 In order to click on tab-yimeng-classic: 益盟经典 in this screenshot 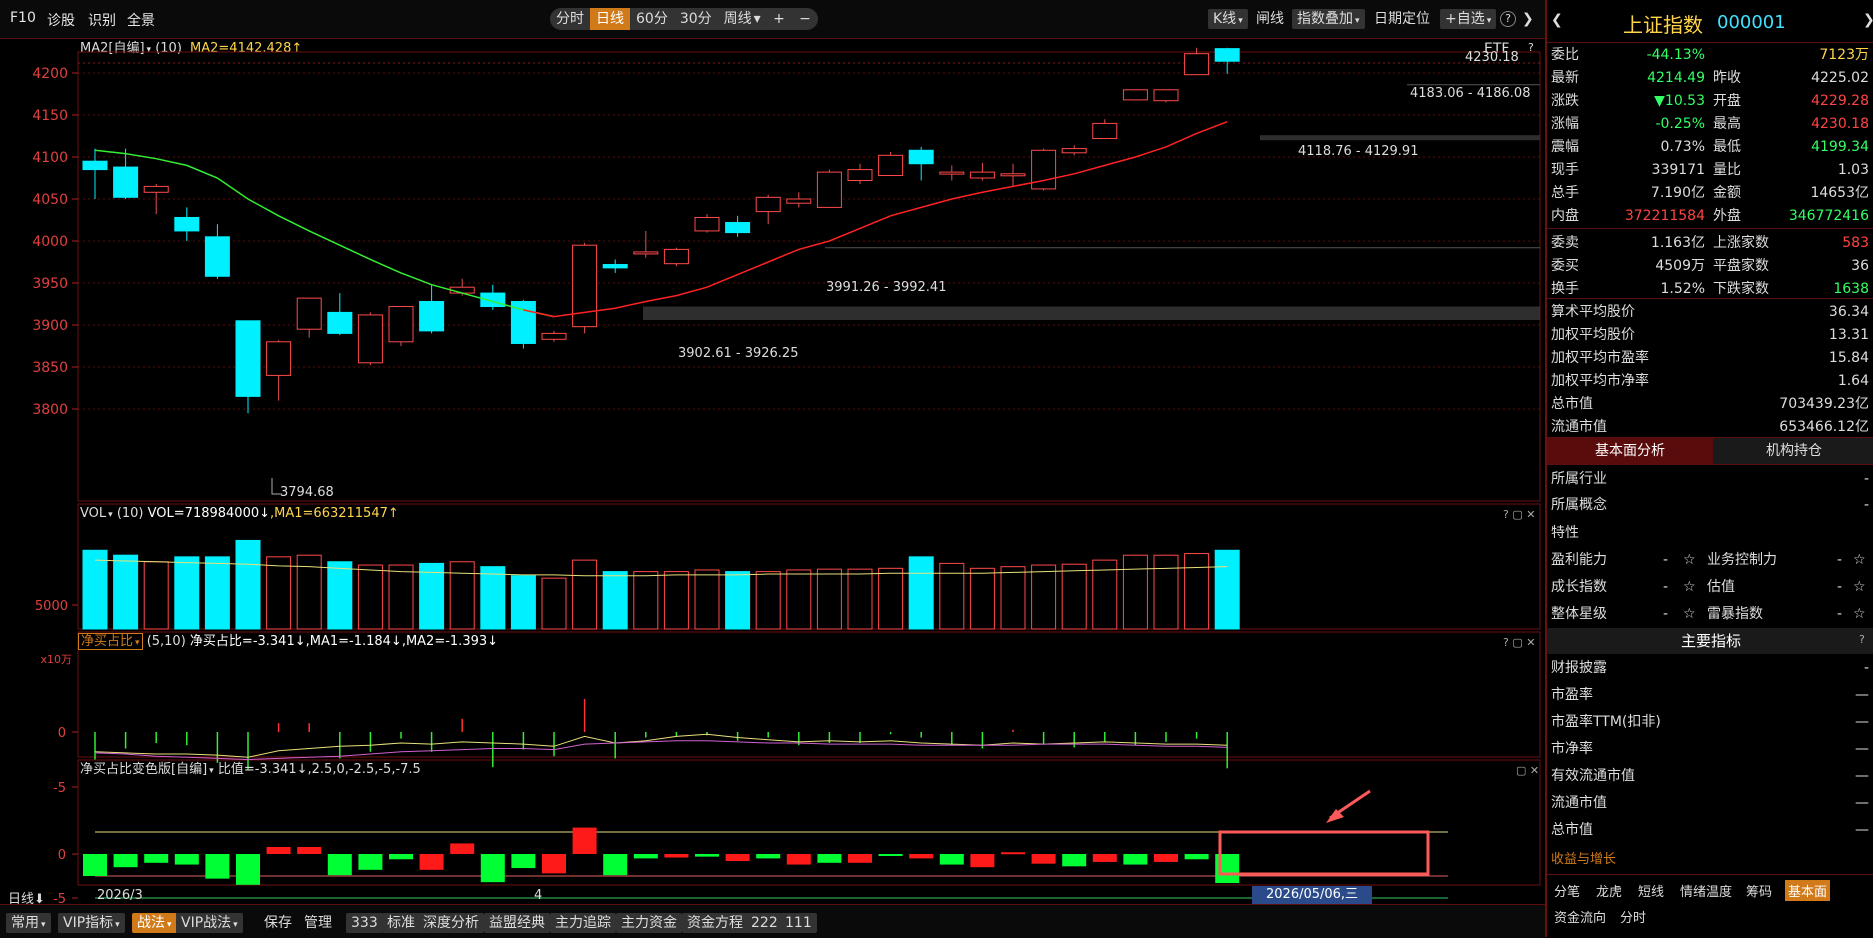, I will do `click(517, 923)`.